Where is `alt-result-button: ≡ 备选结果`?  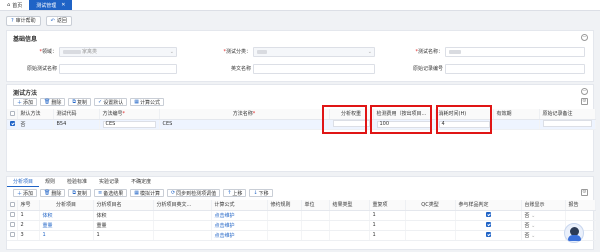
alt-result-button: ≡ 备选结果 is located at coordinates (111, 193).